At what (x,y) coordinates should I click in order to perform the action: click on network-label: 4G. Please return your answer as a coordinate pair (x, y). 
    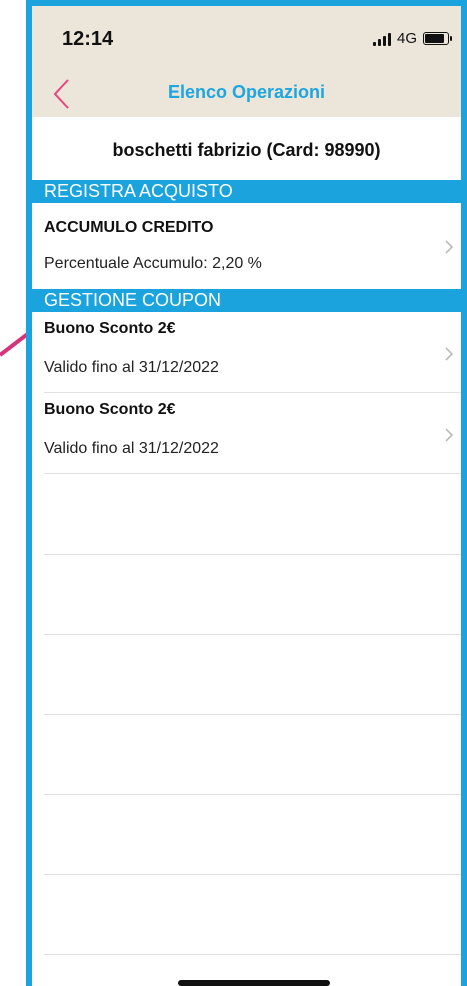
    Looking at the image, I should click on (406, 38).